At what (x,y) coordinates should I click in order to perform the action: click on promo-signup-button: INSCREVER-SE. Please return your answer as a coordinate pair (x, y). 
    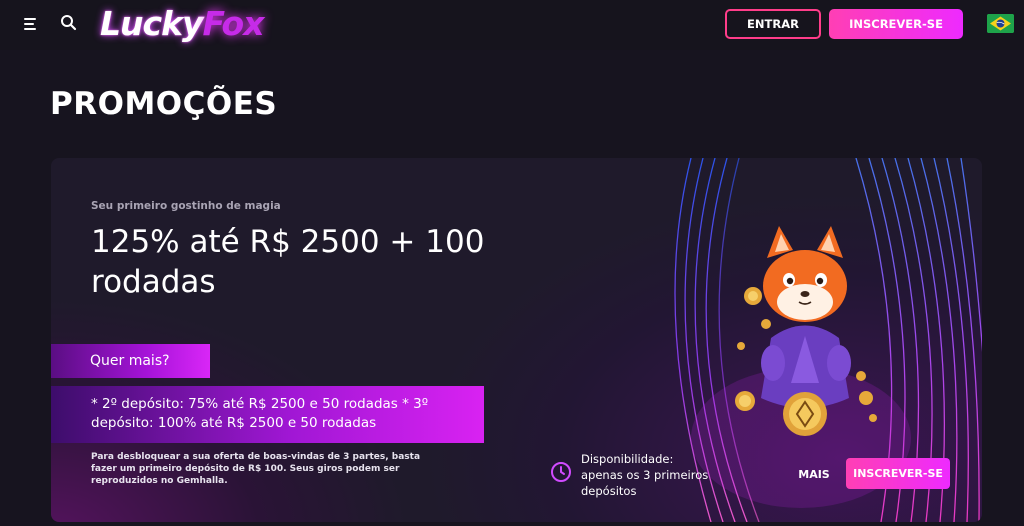
    Looking at the image, I should click on (898, 473).